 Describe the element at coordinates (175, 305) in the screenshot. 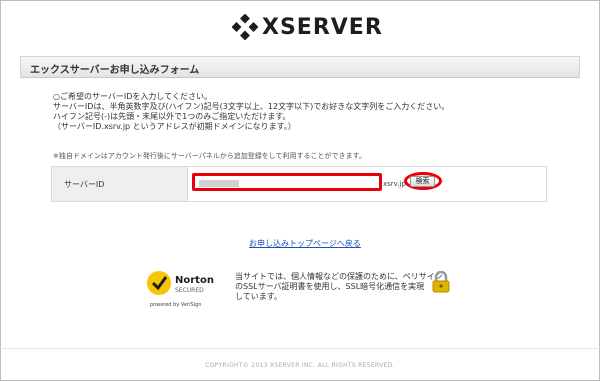

I see `norton-powered-text: powered by VeriSign` at that location.